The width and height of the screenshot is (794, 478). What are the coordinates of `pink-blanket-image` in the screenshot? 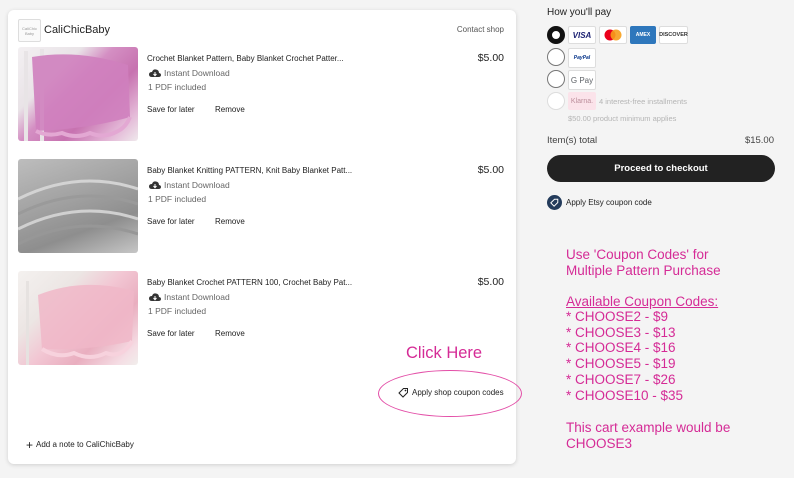 It's located at (78, 95).